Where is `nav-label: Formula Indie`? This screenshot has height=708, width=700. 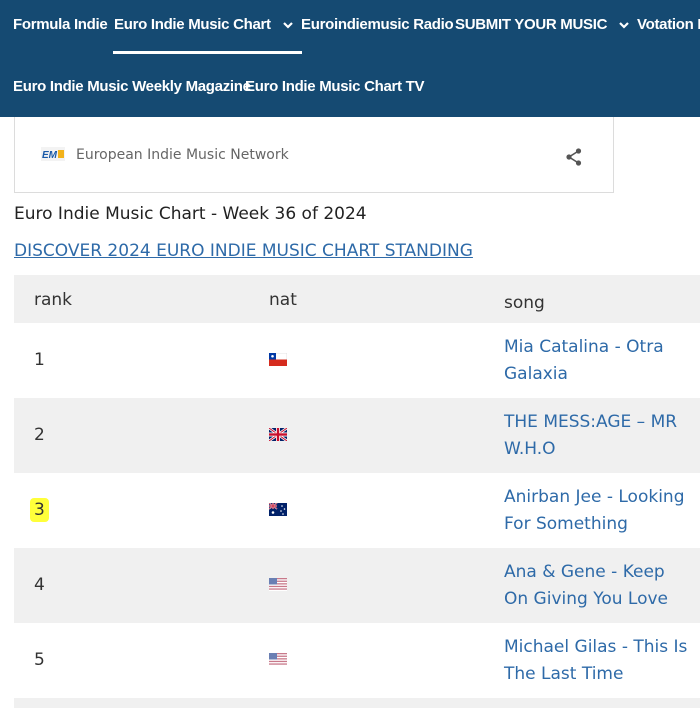 nav-label: Formula Indie is located at coordinates (60, 24).